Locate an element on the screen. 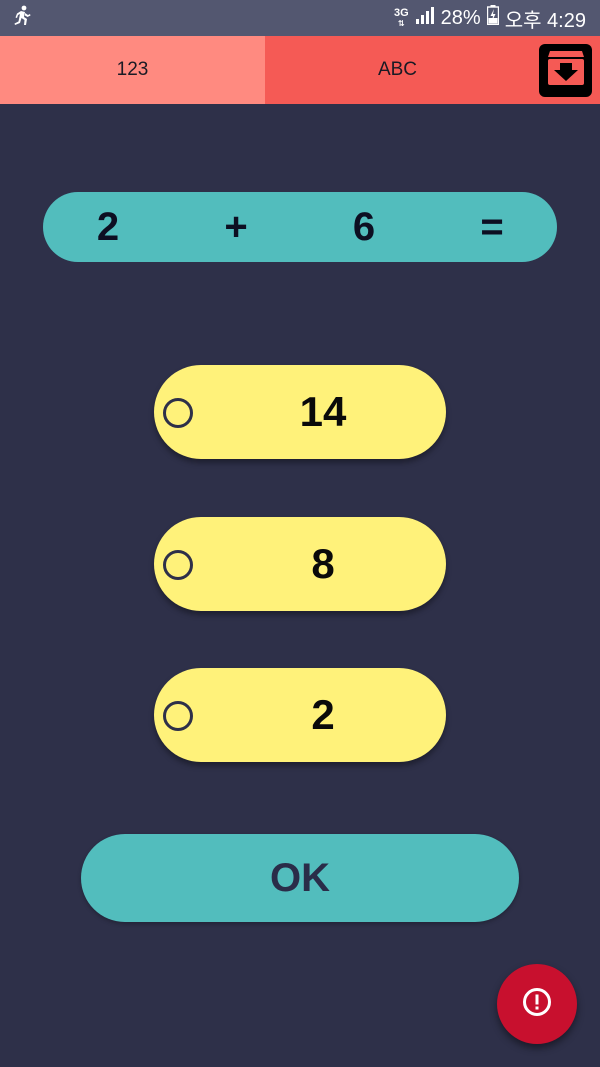  status-right: 3G ⇅ 28% 오후 4:29 is located at coordinates (490, 18).